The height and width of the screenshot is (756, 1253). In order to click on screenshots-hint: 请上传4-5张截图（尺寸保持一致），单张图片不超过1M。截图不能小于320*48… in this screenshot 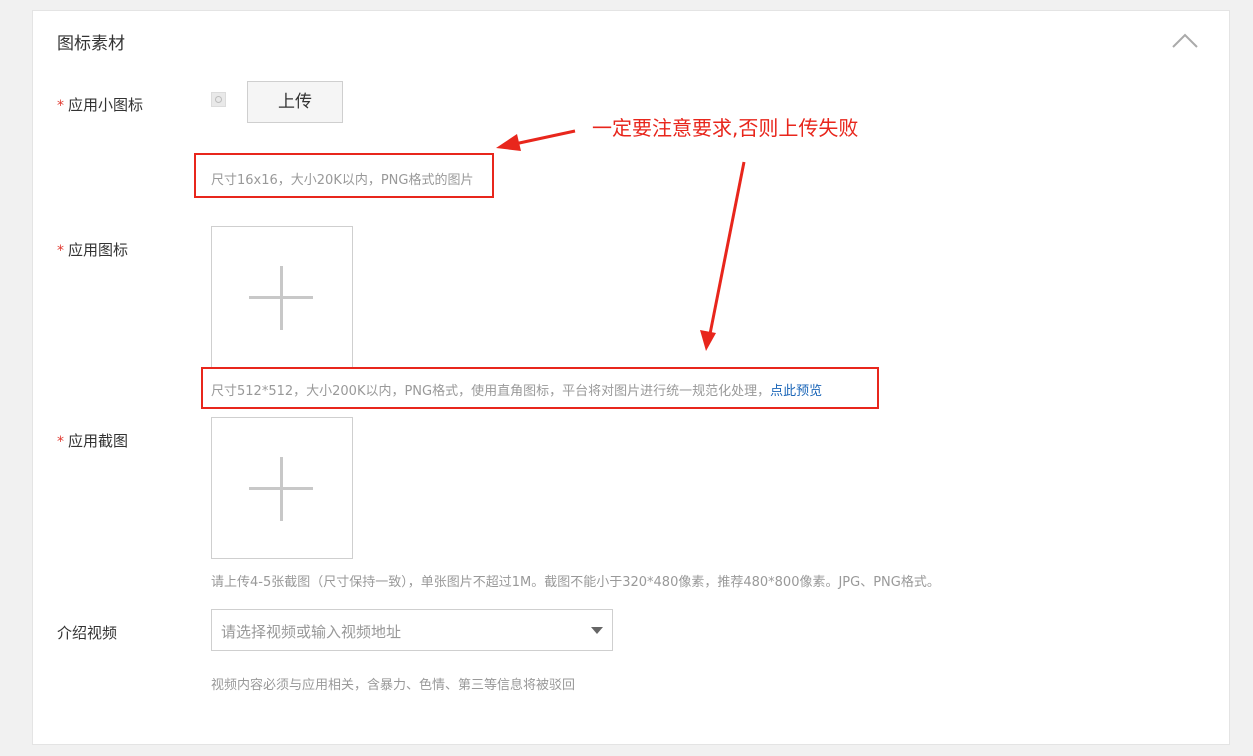, I will do `click(575, 582)`.